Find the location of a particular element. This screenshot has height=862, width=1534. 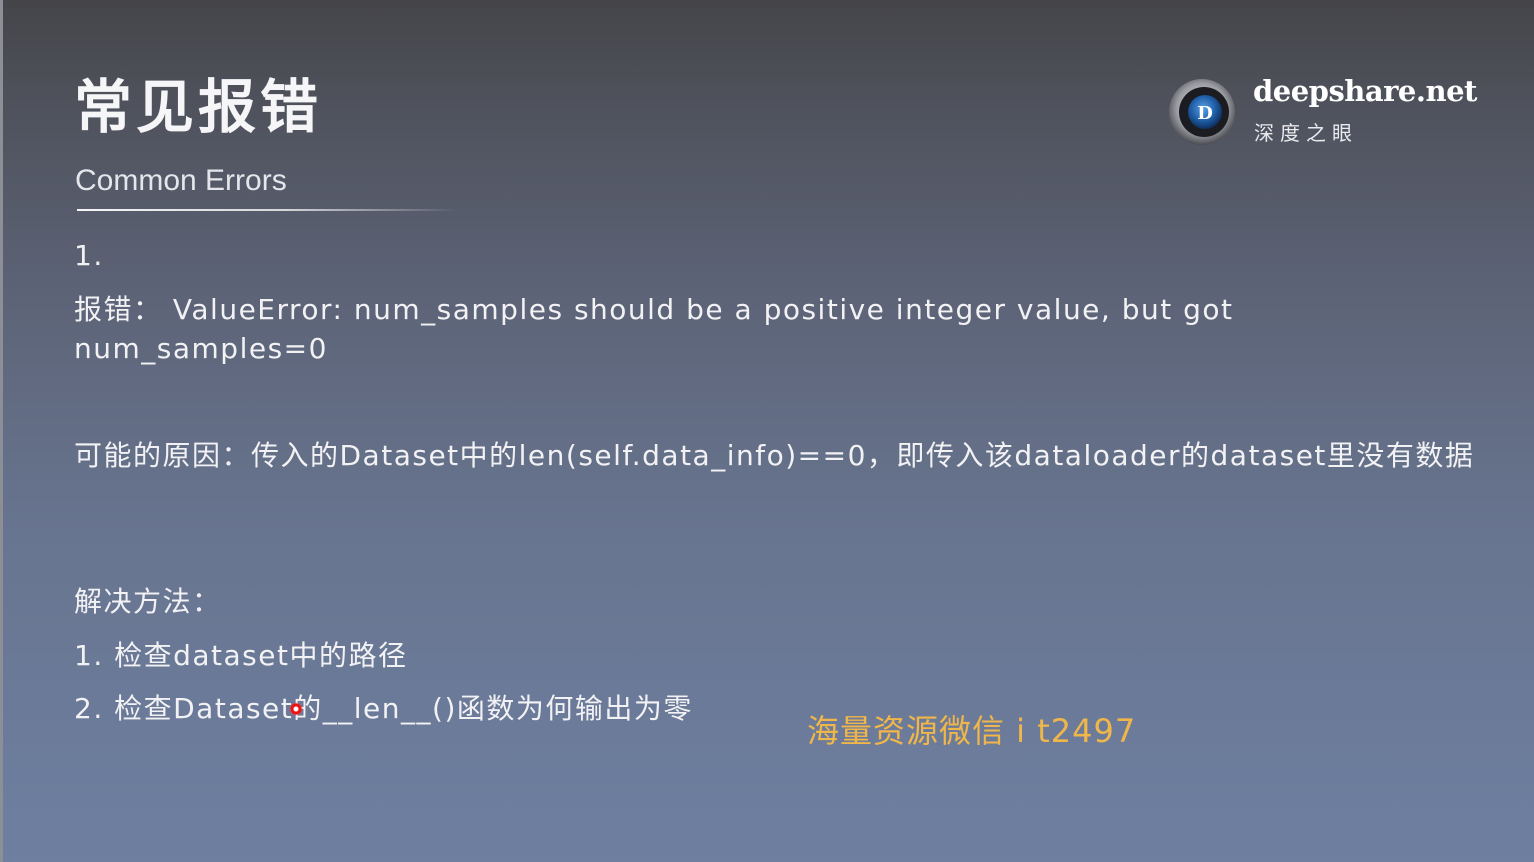

logo-name: deepshare.net is located at coordinates (1365, 91).